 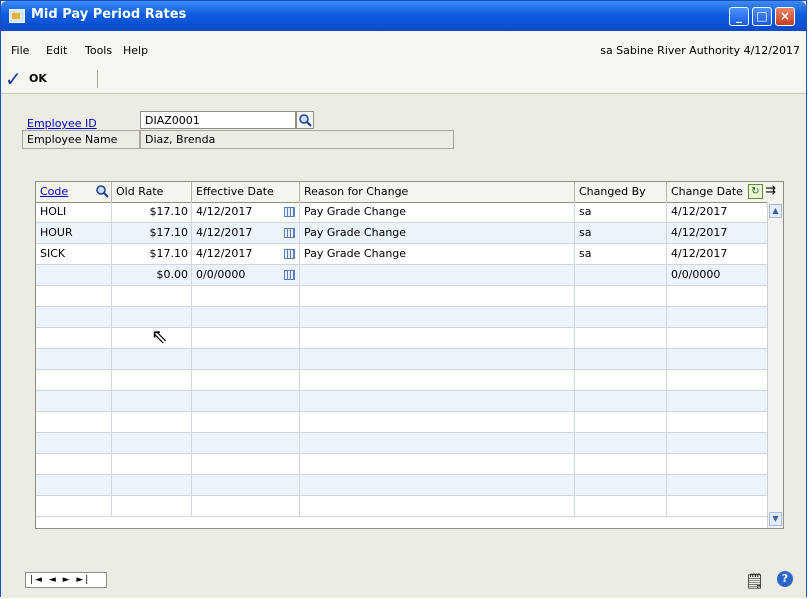 What do you see at coordinates (74, 233) in the screenshot?
I see `cell-code: HOUR` at bounding box center [74, 233].